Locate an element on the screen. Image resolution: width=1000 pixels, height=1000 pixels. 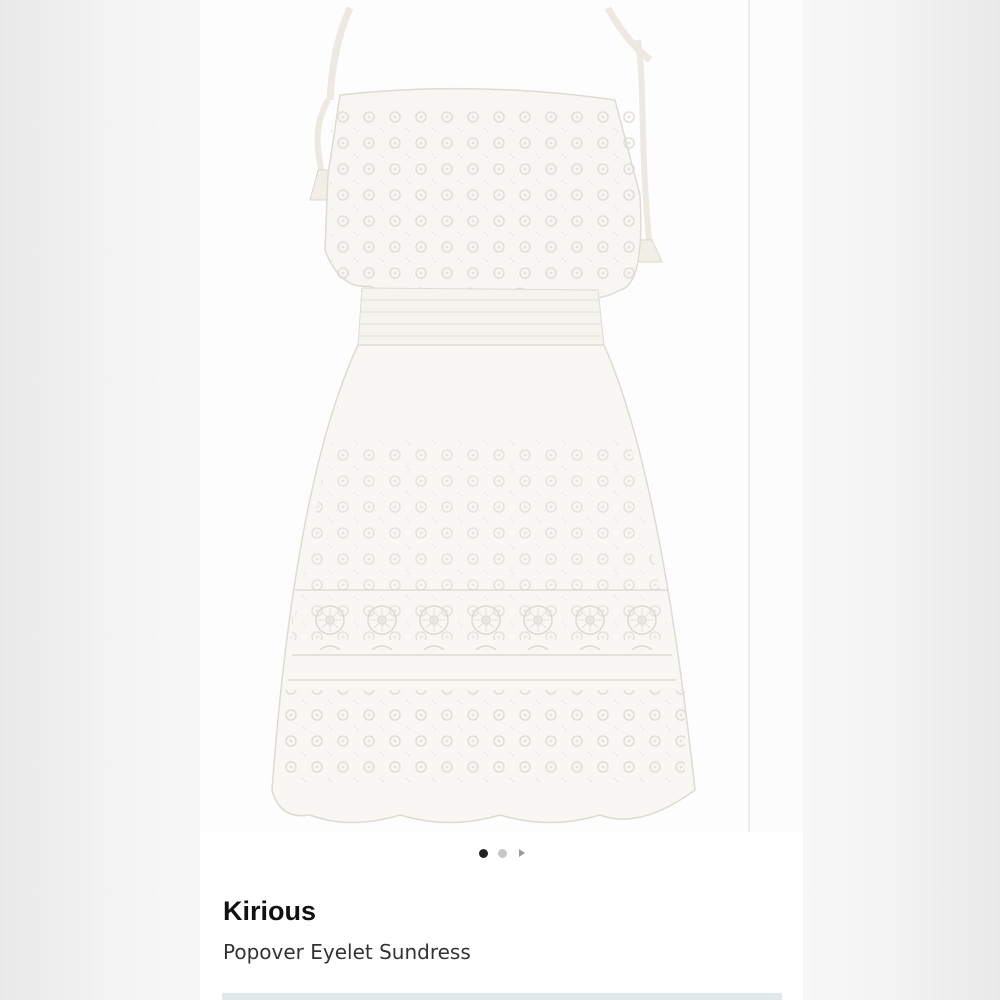
next-image-peek is located at coordinates (777, 416).